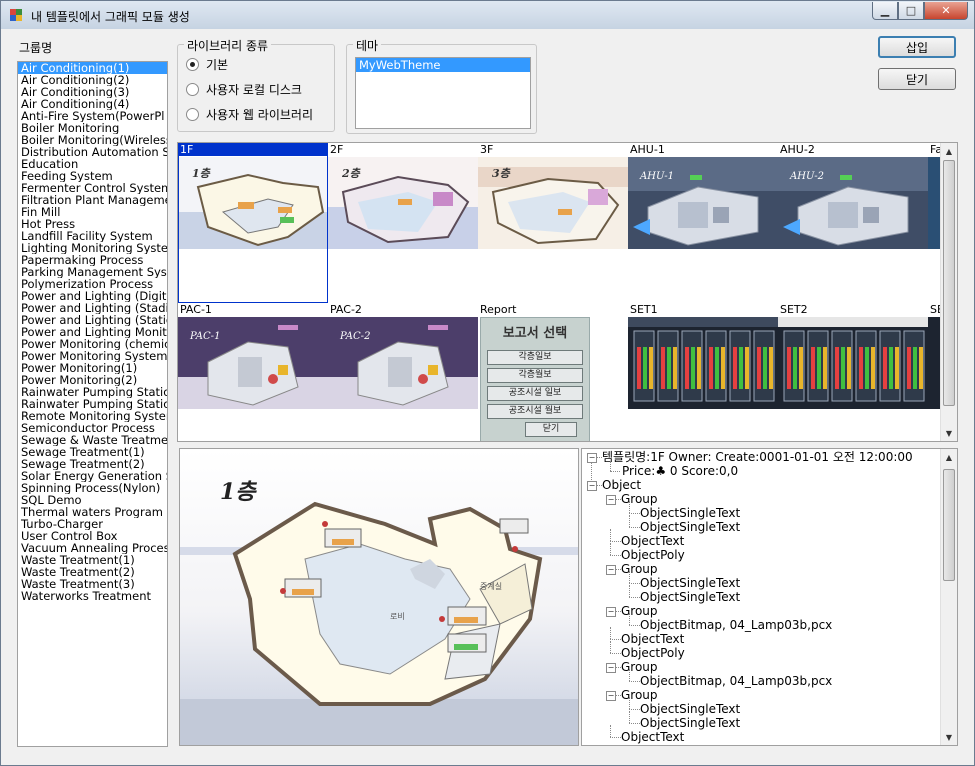 The width and height of the screenshot is (975, 766). What do you see at coordinates (92, 164) in the screenshot?
I see `group-list-item: Education` at bounding box center [92, 164].